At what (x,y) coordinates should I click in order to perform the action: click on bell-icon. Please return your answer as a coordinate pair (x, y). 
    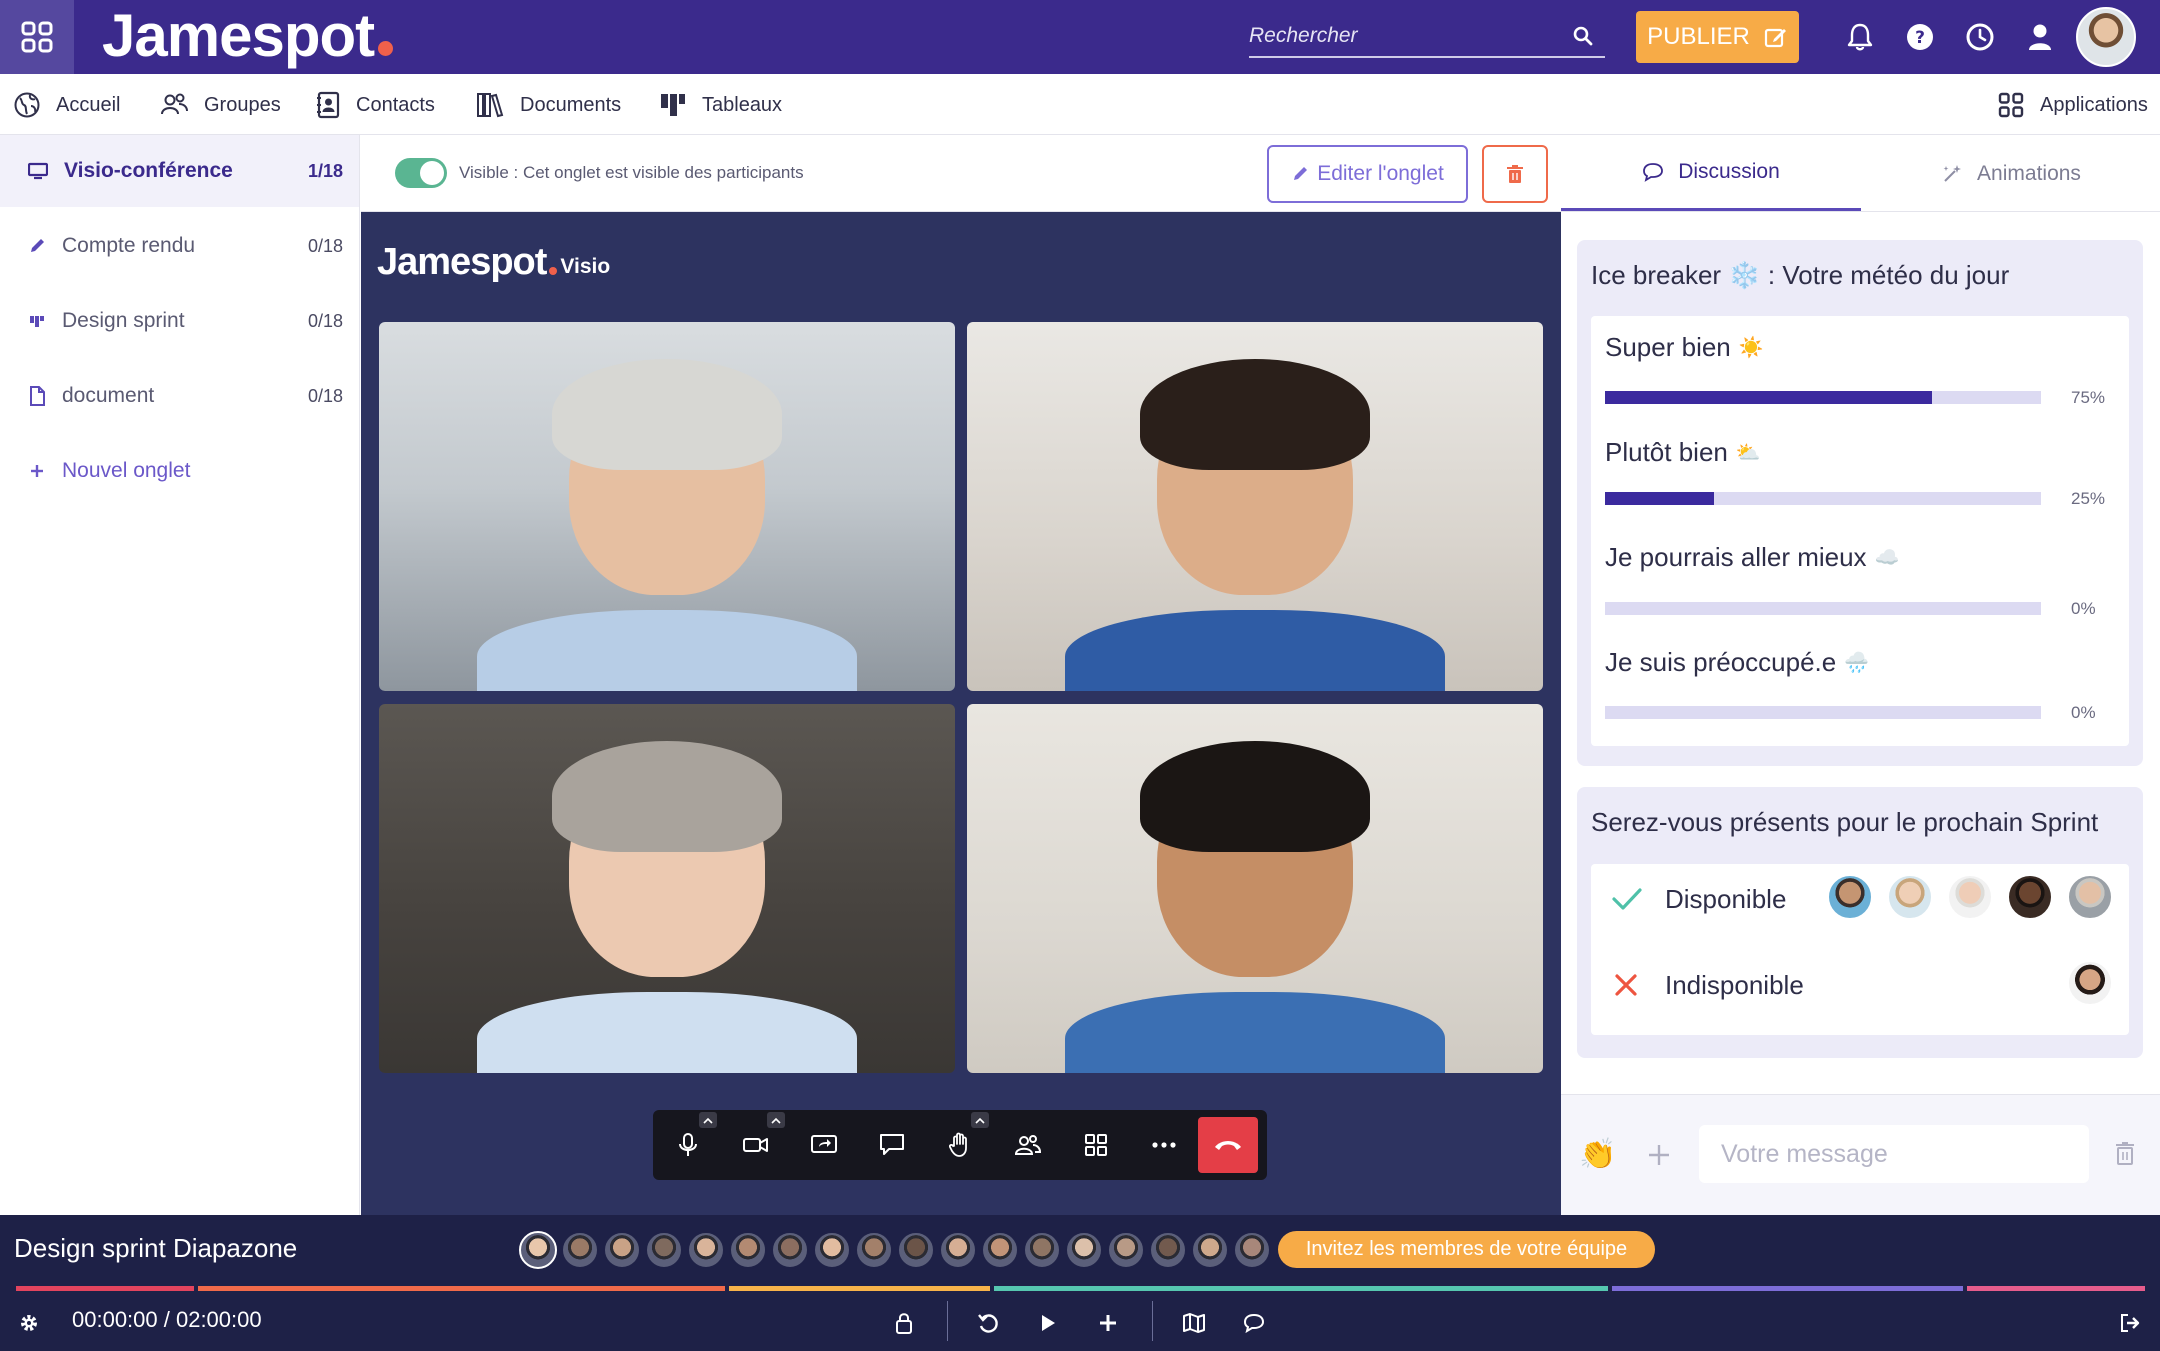
    Looking at the image, I should click on (1860, 37).